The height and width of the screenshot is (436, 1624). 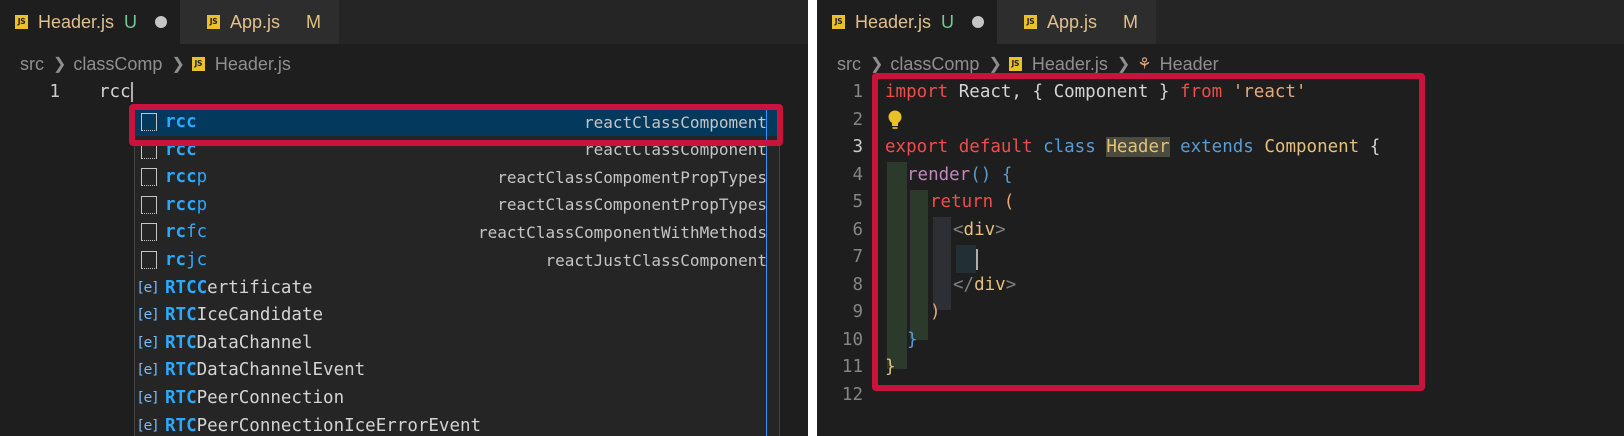 What do you see at coordinates (254, 342) in the screenshot?
I see `suggestion-rest: DataChannel` at bounding box center [254, 342].